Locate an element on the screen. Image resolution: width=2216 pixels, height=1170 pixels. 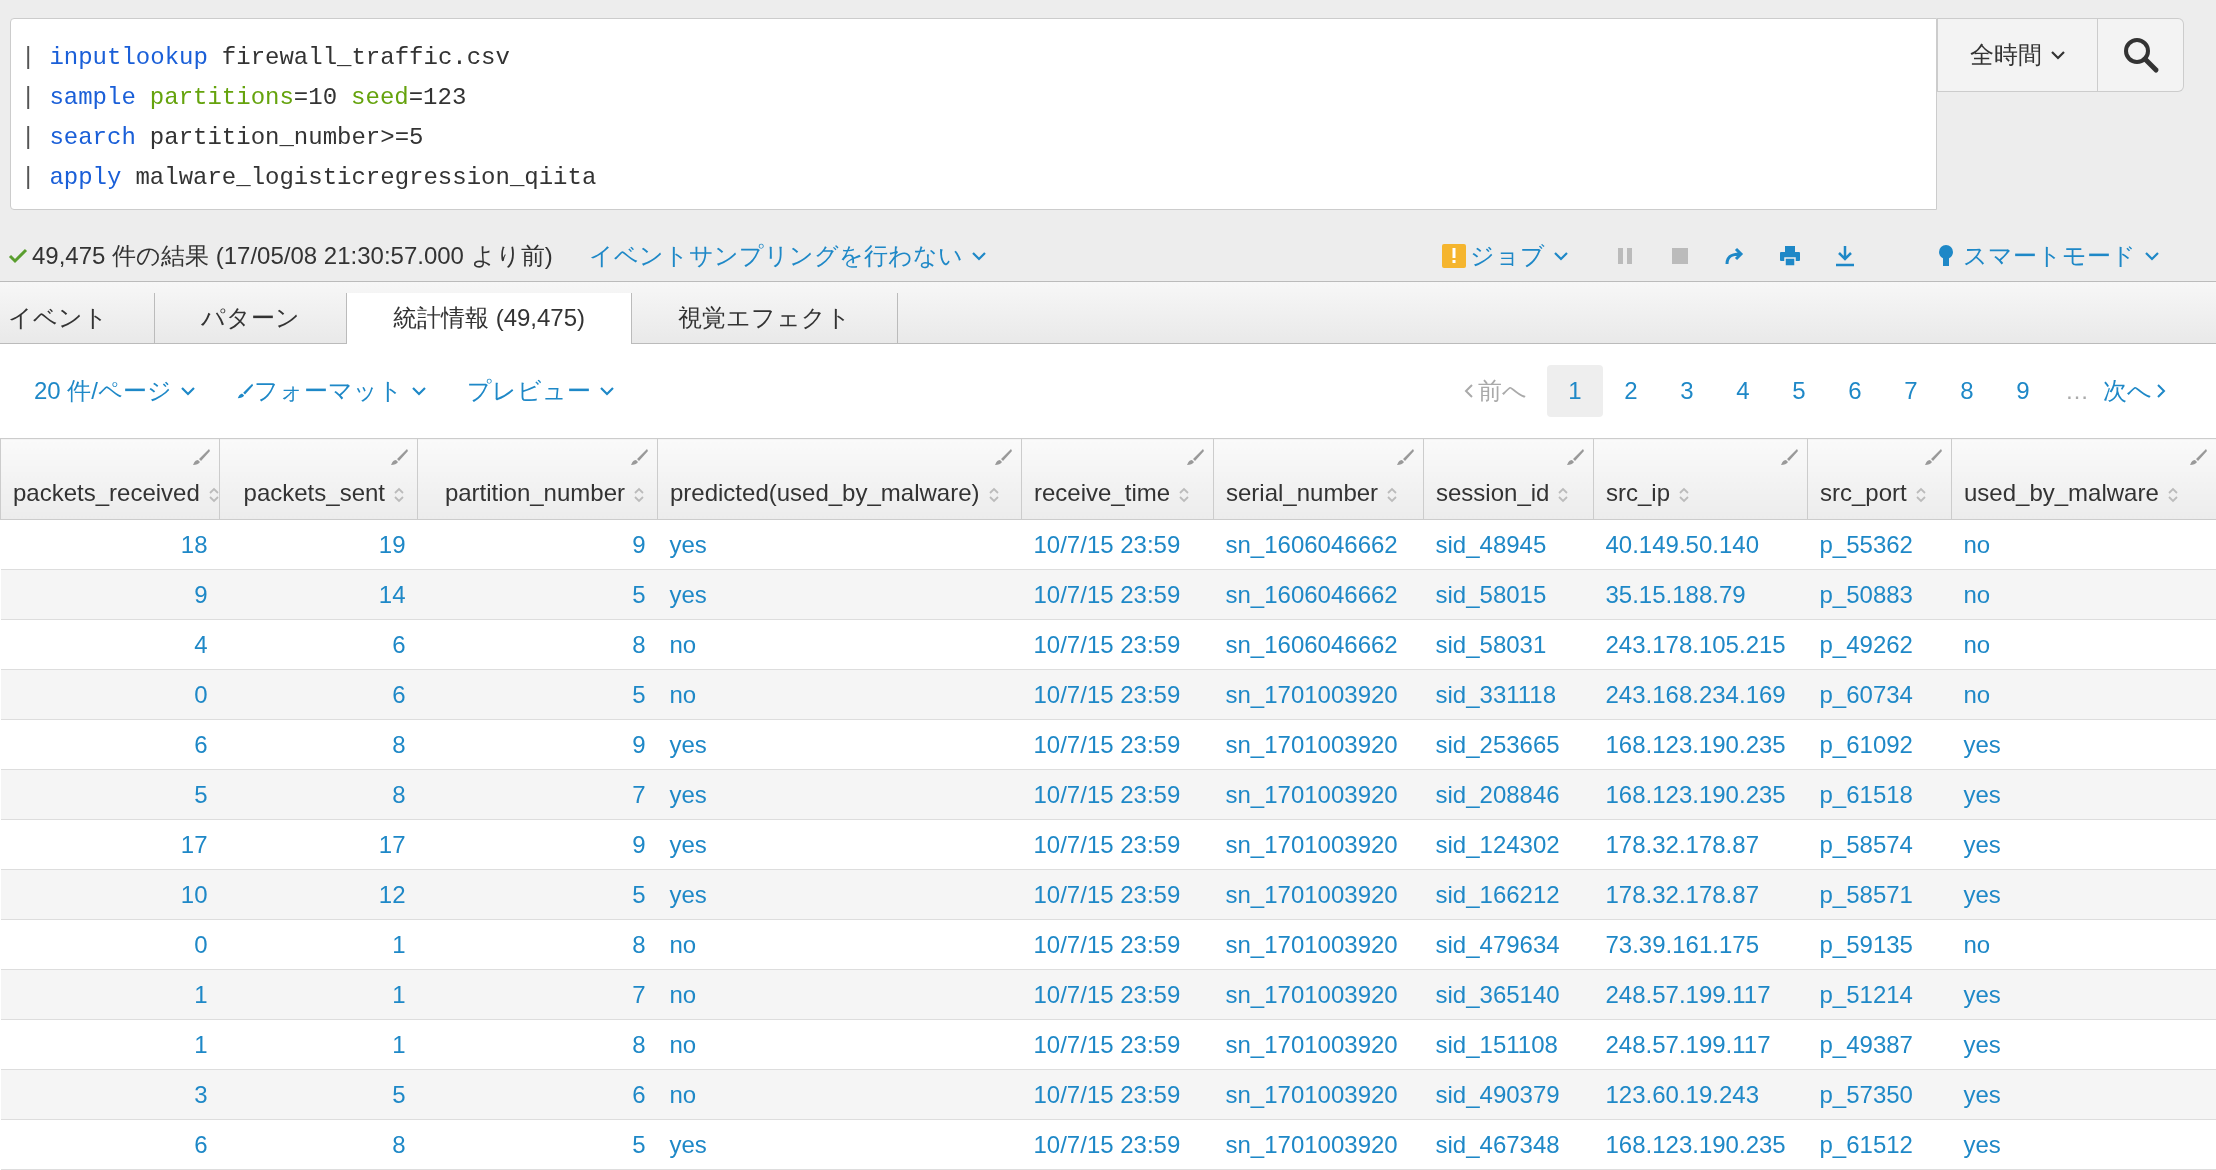
column-header: serial_number is located at coordinates (1318, 479).